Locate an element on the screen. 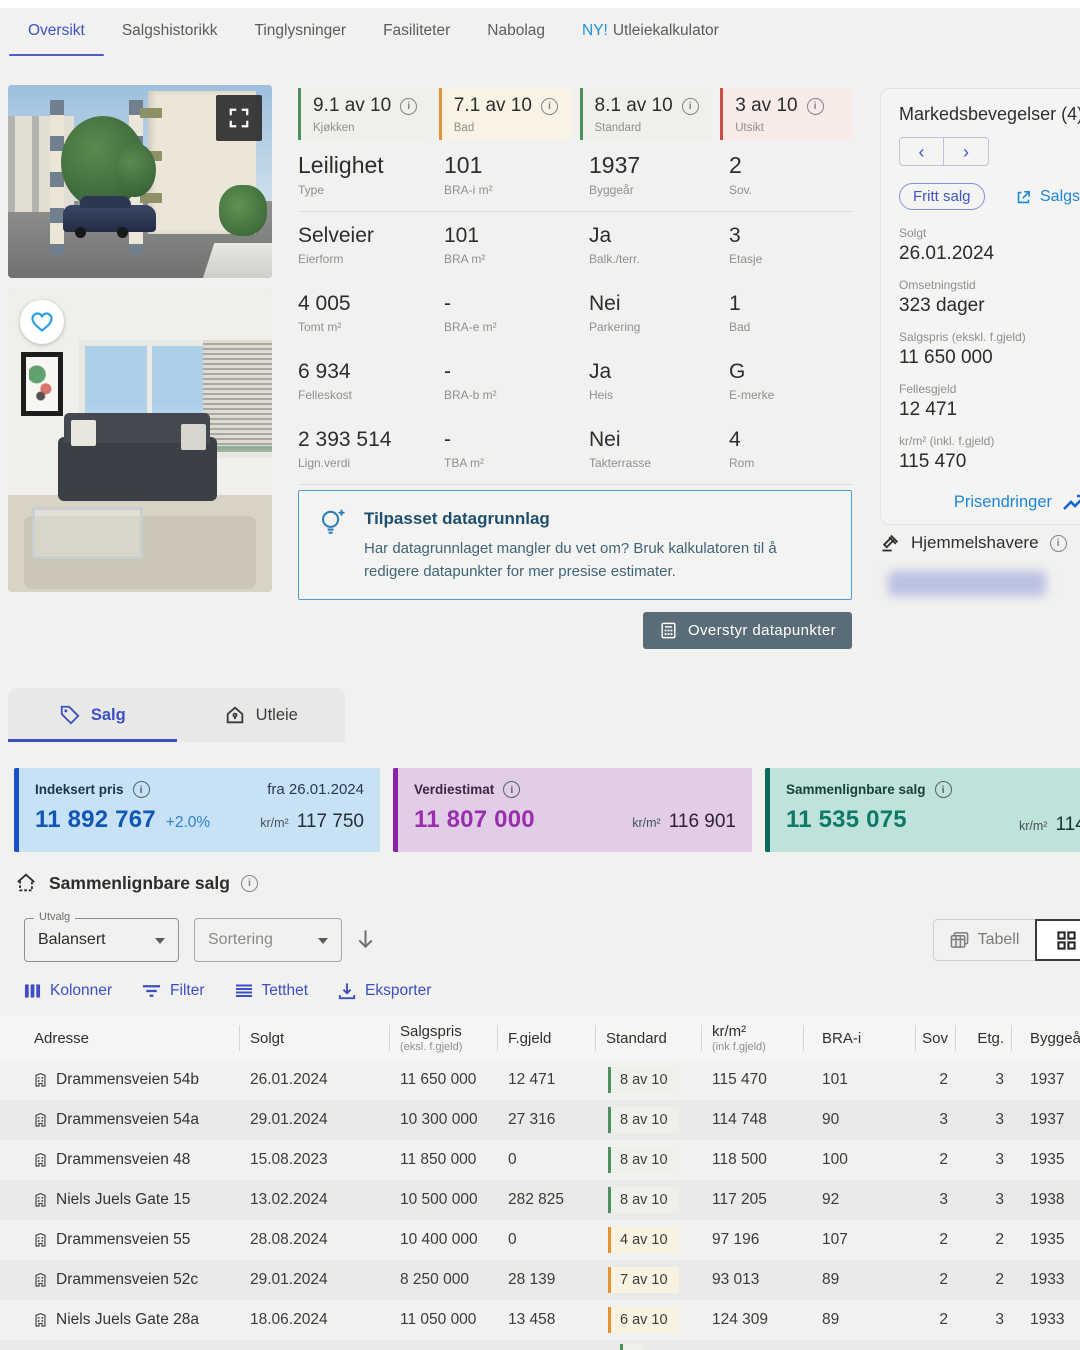 This screenshot has width=1080, height=1350. override-datapoints-button: Overstyr datapunkter is located at coordinates (747, 630).